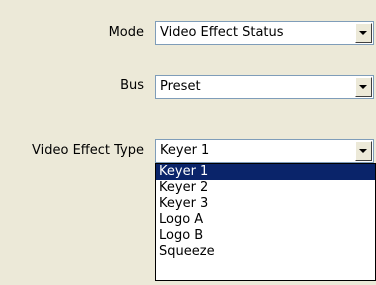  I want to click on dropdown-option: Squeeze, so click(265, 252).